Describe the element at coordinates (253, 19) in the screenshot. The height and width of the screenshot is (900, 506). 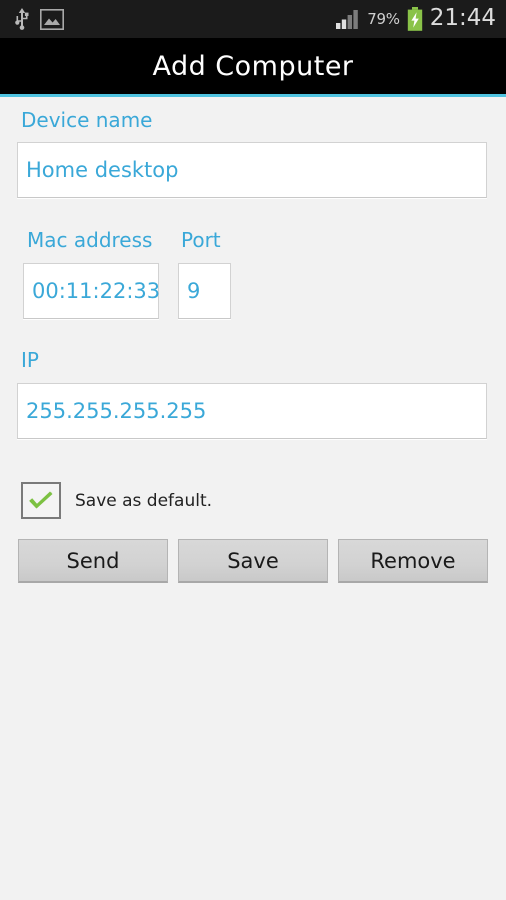
I see `status-bar: 79% 21:44` at that location.